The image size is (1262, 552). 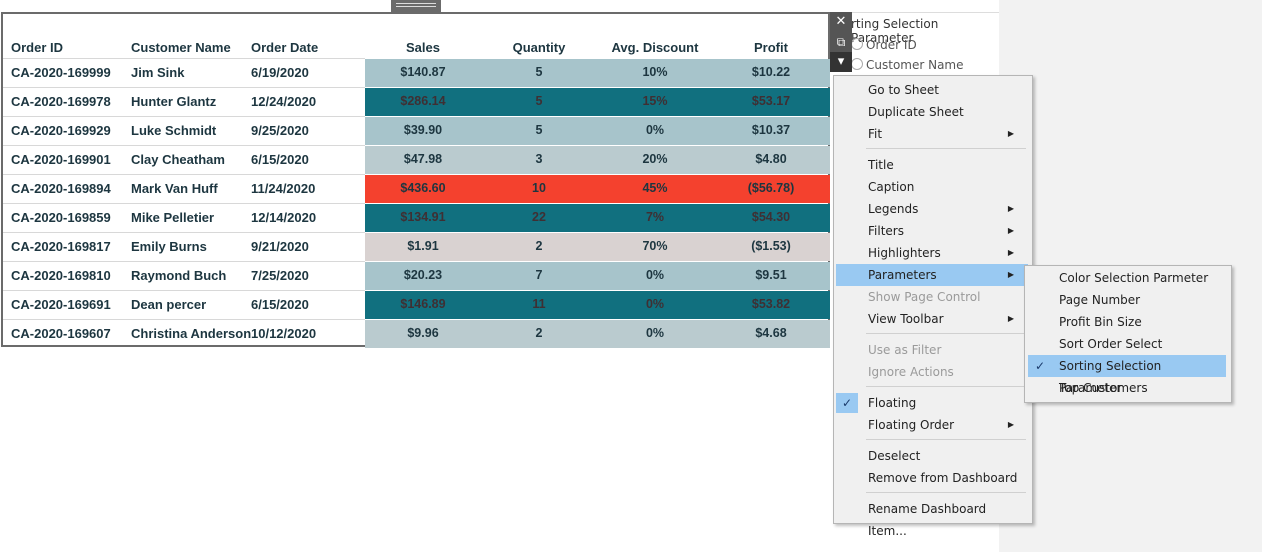 What do you see at coordinates (280, 275) in the screenshot?
I see `cell-order-date: 7/25/2020` at bounding box center [280, 275].